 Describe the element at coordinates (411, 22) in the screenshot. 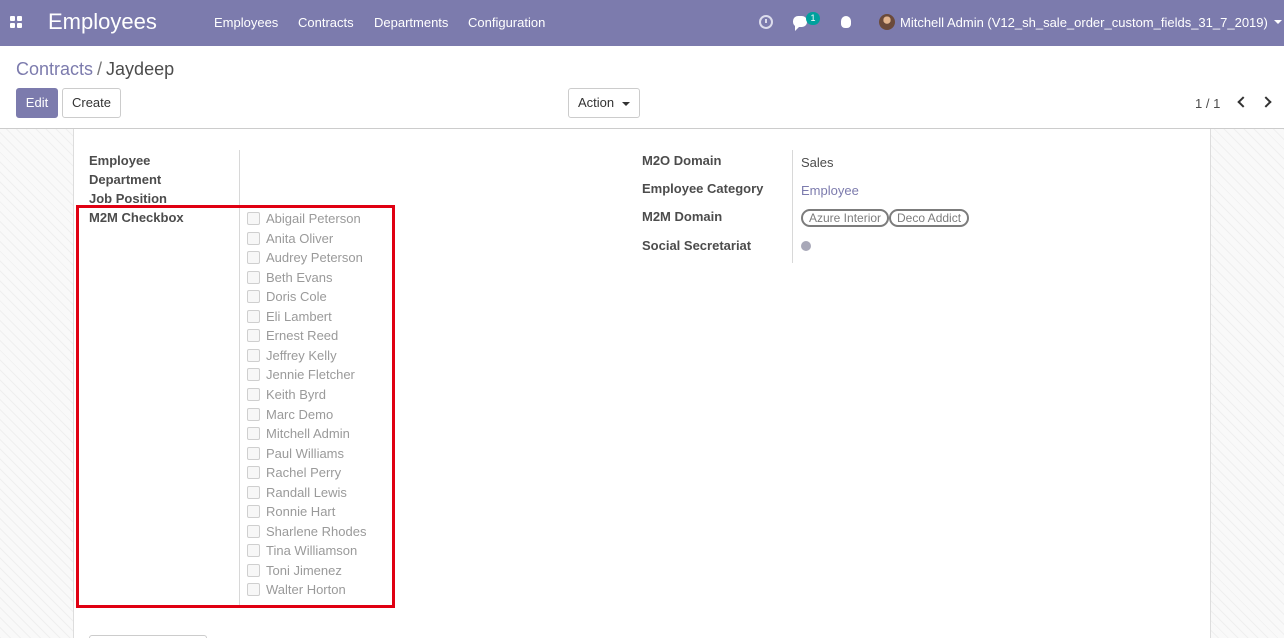

I see `menu-departments: Departments` at that location.